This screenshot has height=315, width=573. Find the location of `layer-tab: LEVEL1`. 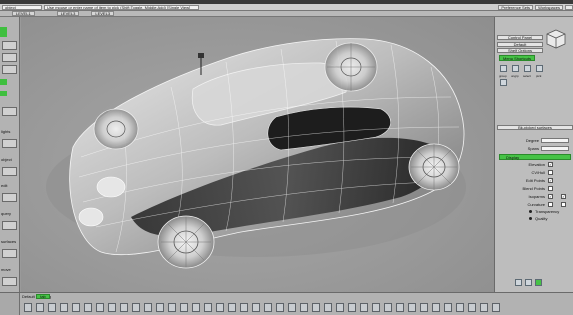

layer-tab: LEVEL1 is located at coordinates (23, 13).